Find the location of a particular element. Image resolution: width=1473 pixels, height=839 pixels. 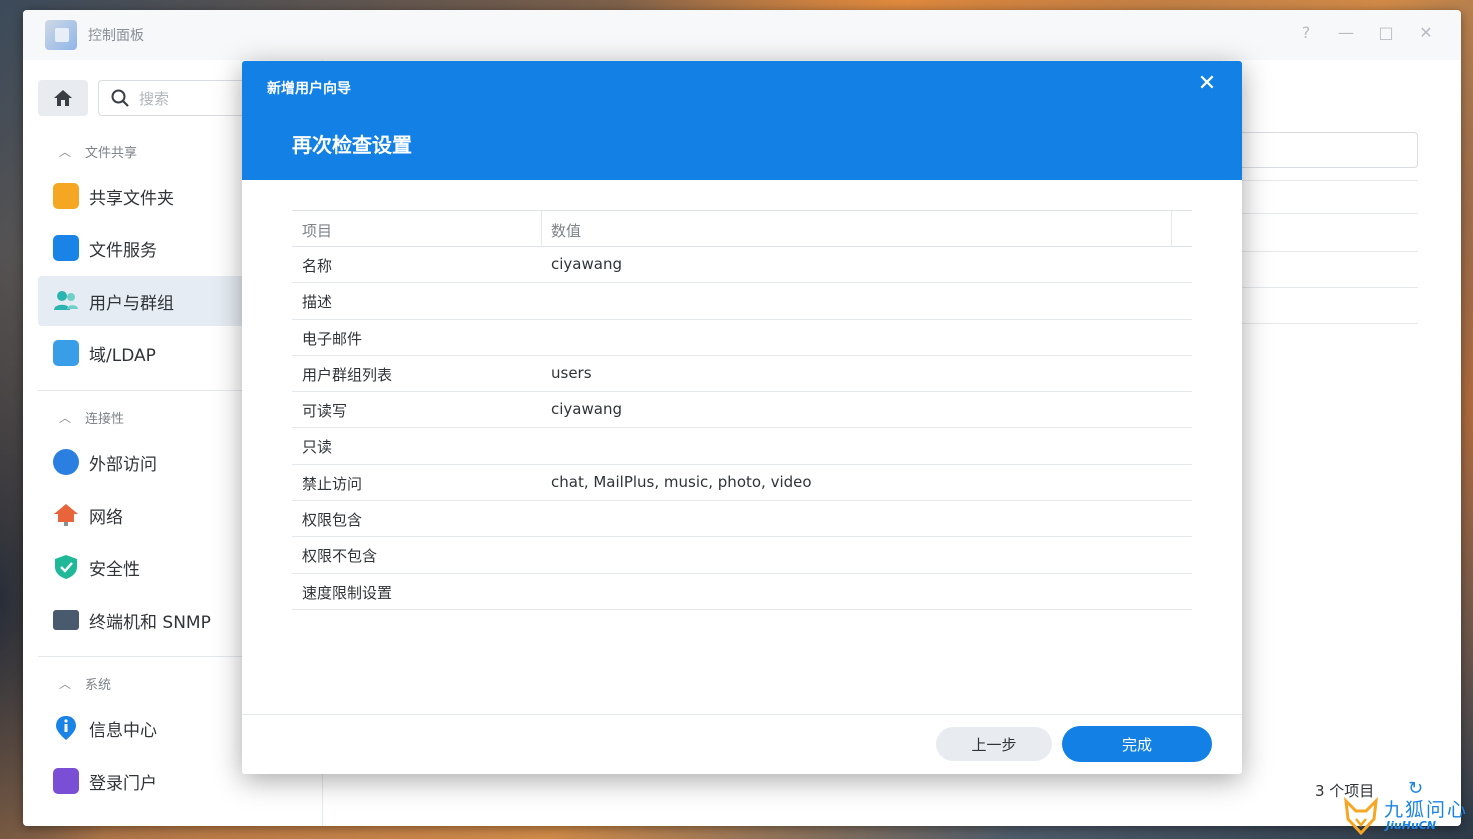

login-portal-icon is located at coordinates (66, 781).